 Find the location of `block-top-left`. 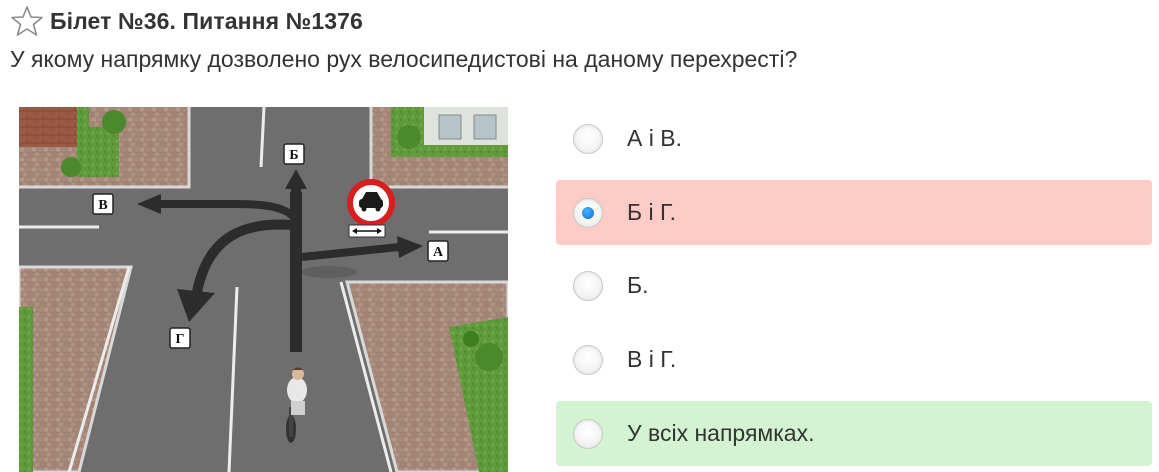

block-top-left is located at coordinates (105, 148).